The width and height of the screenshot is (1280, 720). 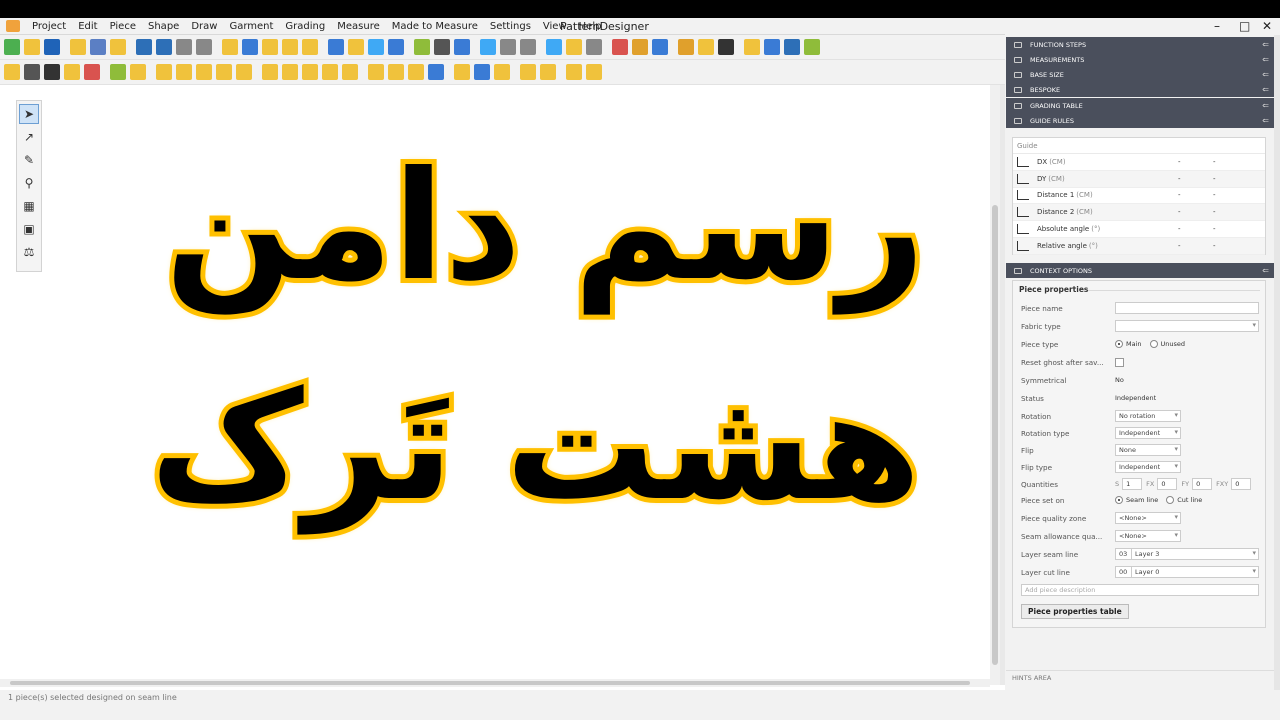 What do you see at coordinates (1119, 362) in the screenshot?
I see `reset-ghost-checkbox` at bounding box center [1119, 362].